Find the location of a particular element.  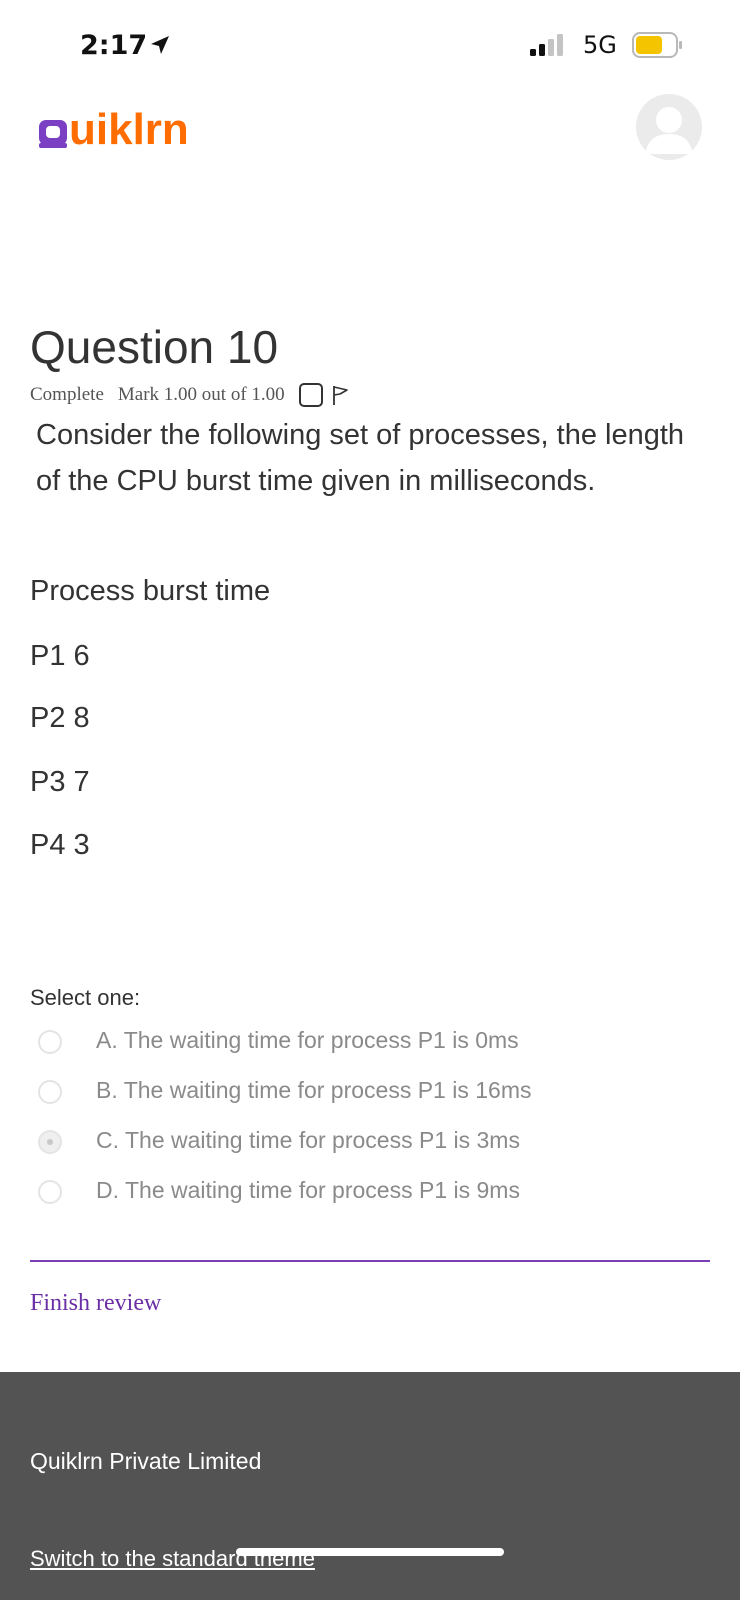

home-indicator is located at coordinates (370, 1552).